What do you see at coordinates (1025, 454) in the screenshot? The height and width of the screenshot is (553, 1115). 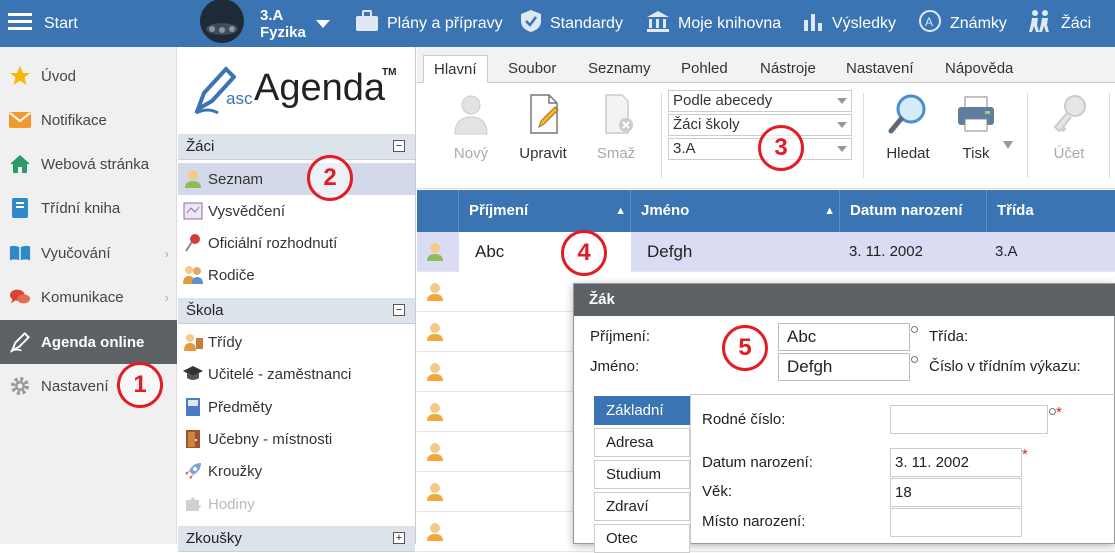 I see `required-marker: *` at bounding box center [1025, 454].